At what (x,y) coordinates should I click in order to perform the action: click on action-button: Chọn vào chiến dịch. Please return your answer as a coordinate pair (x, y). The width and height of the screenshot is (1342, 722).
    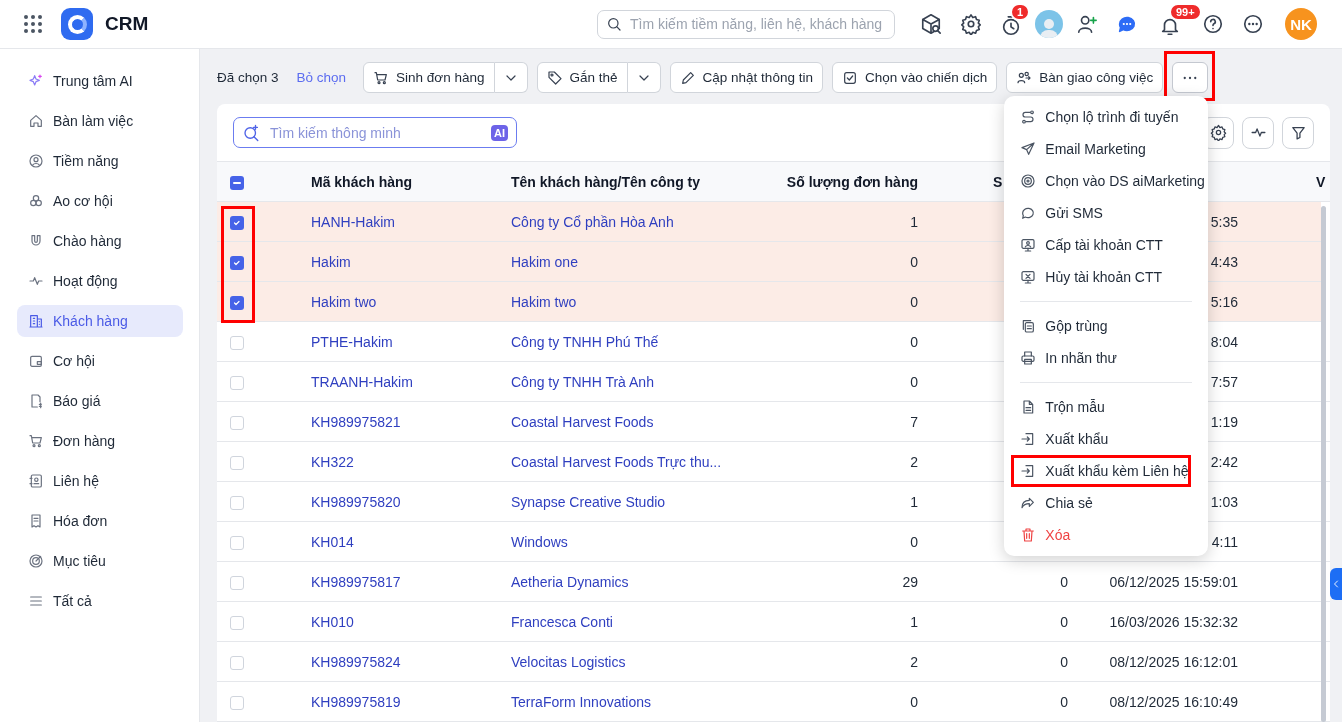
    Looking at the image, I should click on (914, 77).